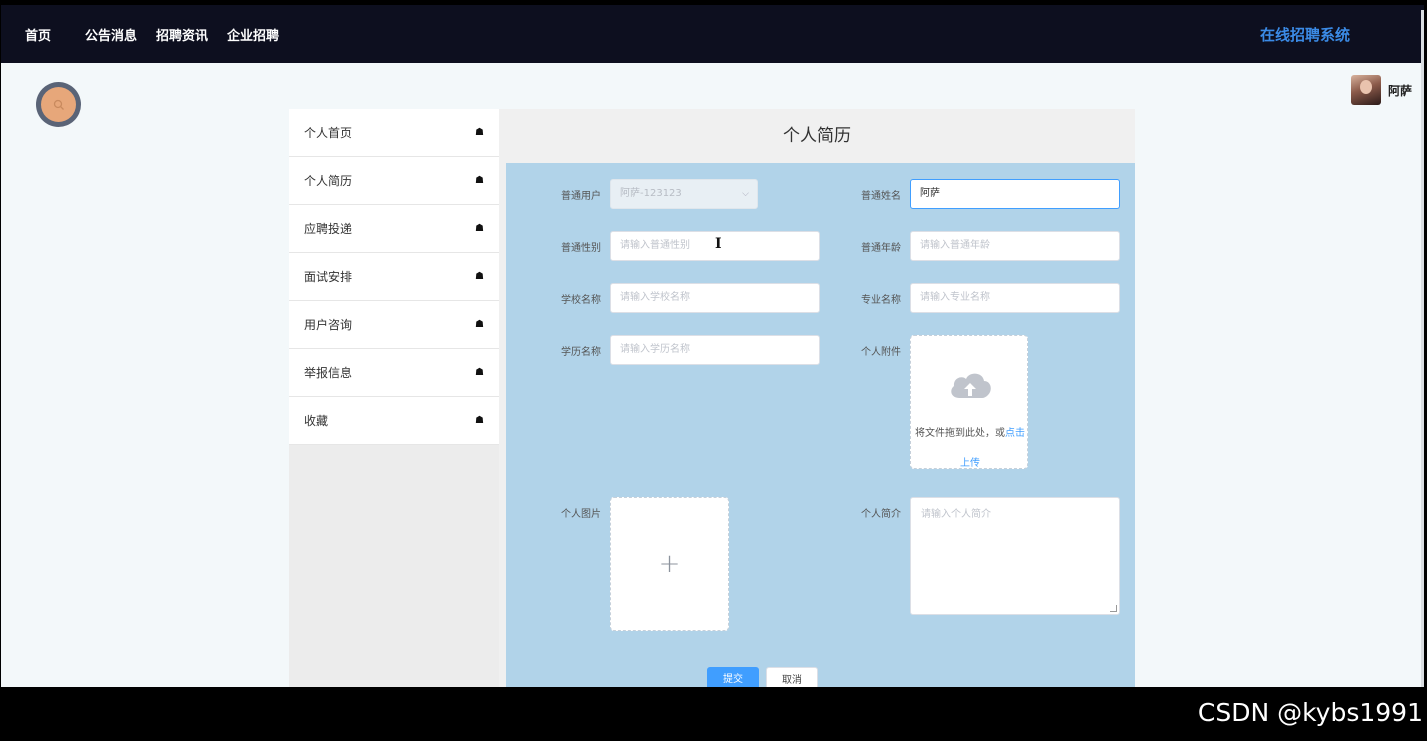 This screenshot has height=741, width=1427. Describe the element at coordinates (581, 300) in the screenshot. I see `school-label: 学校名称` at that location.